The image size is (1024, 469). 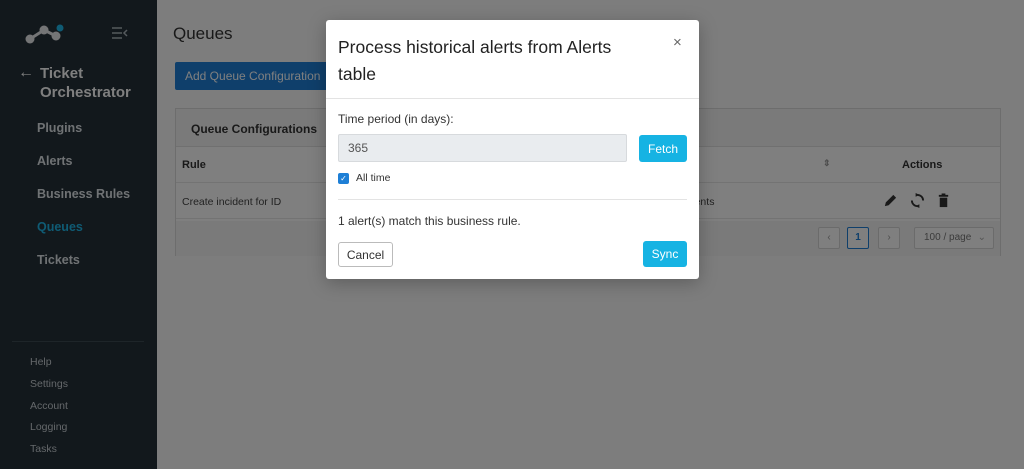 What do you see at coordinates (365, 254) in the screenshot?
I see `cancel-button: Cancel` at bounding box center [365, 254].